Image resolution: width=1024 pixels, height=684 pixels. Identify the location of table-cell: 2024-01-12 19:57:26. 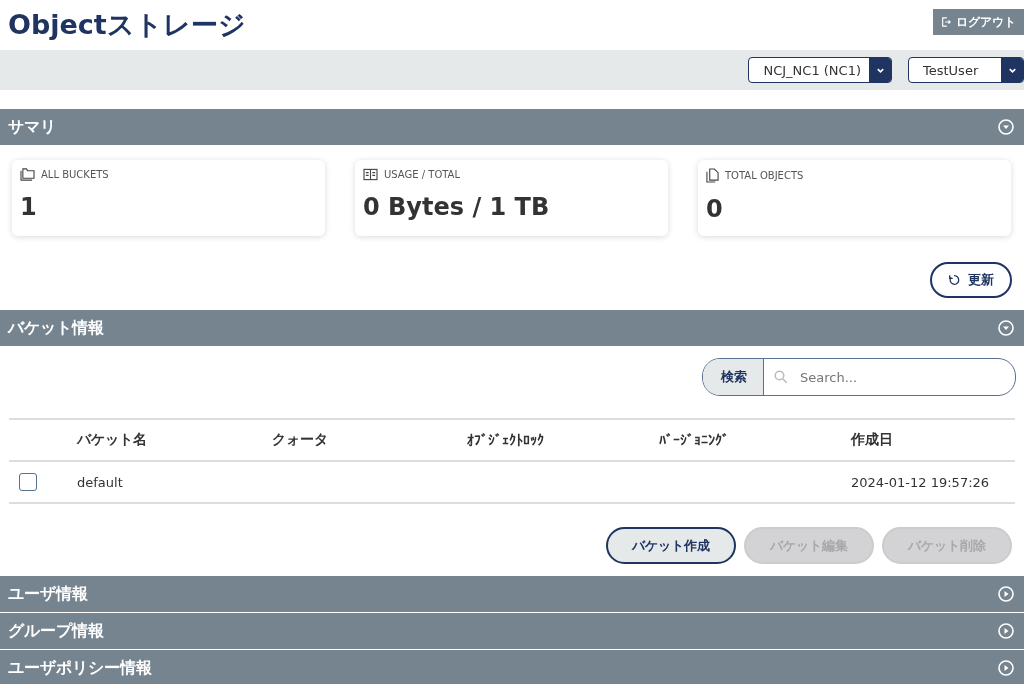
(920, 482).